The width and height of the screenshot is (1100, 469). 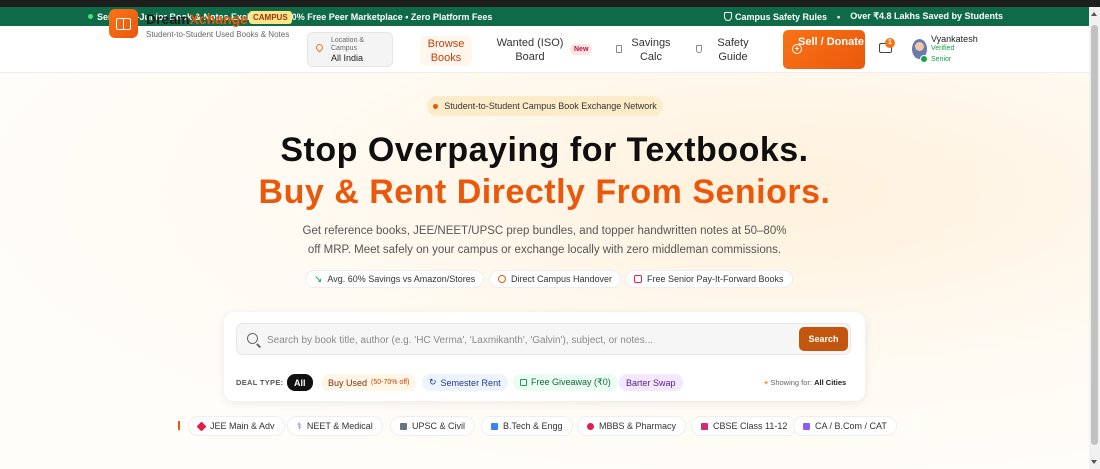 I want to click on savings-chip-label: Avg. 60% Savings vs Amazon/Stores, so click(x=401, y=279).